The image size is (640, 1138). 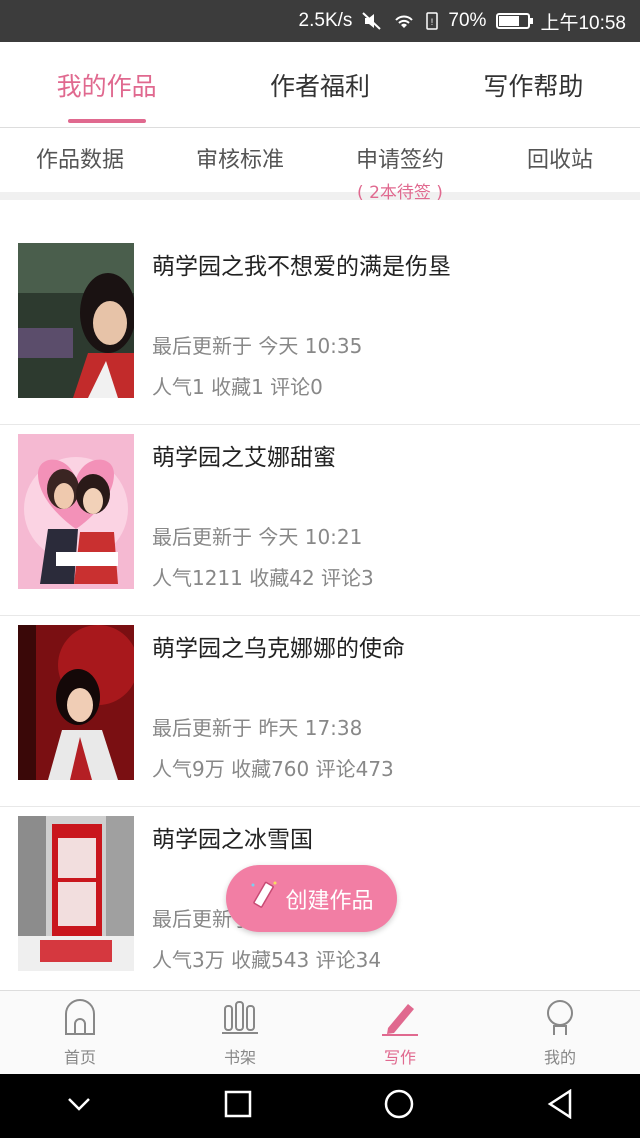 What do you see at coordinates (278, 649) in the screenshot?
I see `book-title: 萌学园之乌克娜娜的使命` at bounding box center [278, 649].